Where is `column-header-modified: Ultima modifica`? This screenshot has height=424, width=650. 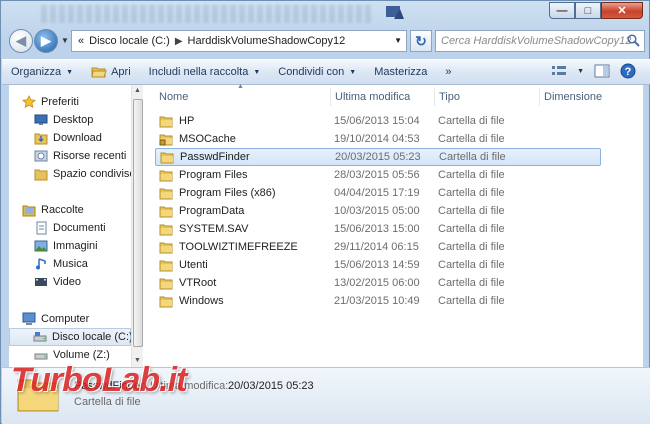 column-header-modified: Ultima modifica is located at coordinates (383, 97).